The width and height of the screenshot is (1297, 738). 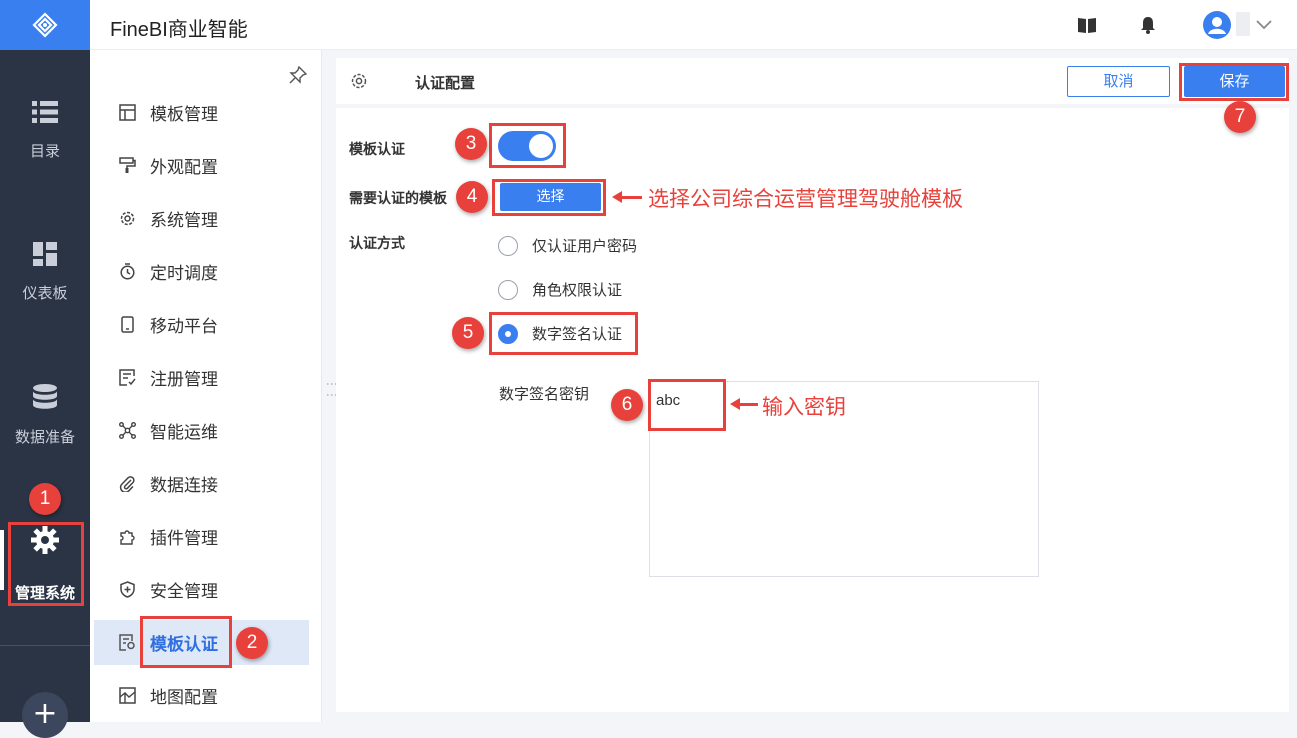 I want to click on radio-role-permission: 角色权限认证, so click(x=560, y=289).